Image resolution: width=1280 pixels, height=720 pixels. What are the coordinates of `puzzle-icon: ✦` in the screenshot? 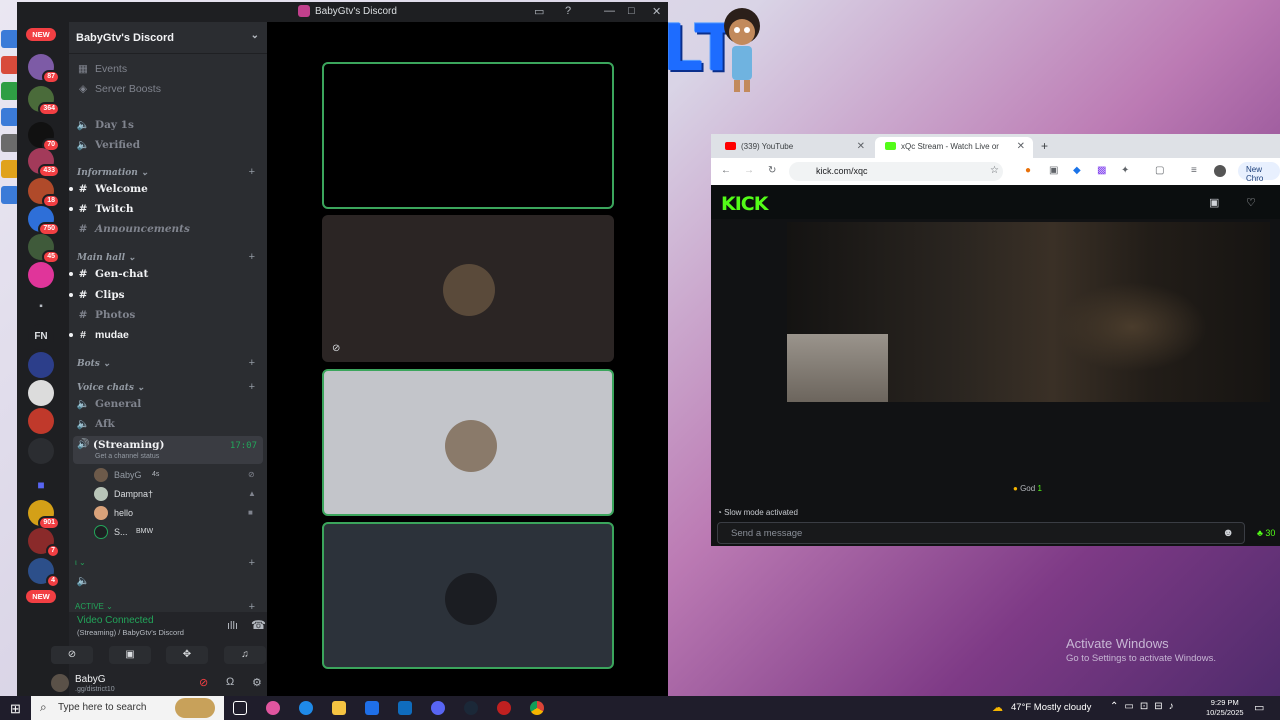 It's located at (1125, 170).